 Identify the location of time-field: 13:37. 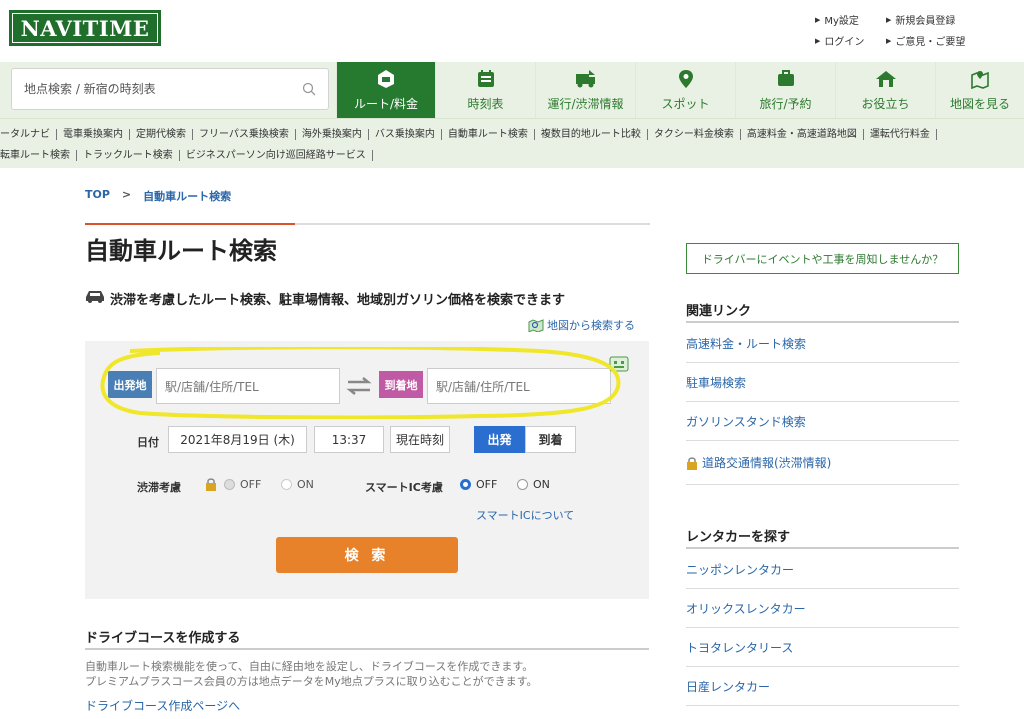
(349, 439).